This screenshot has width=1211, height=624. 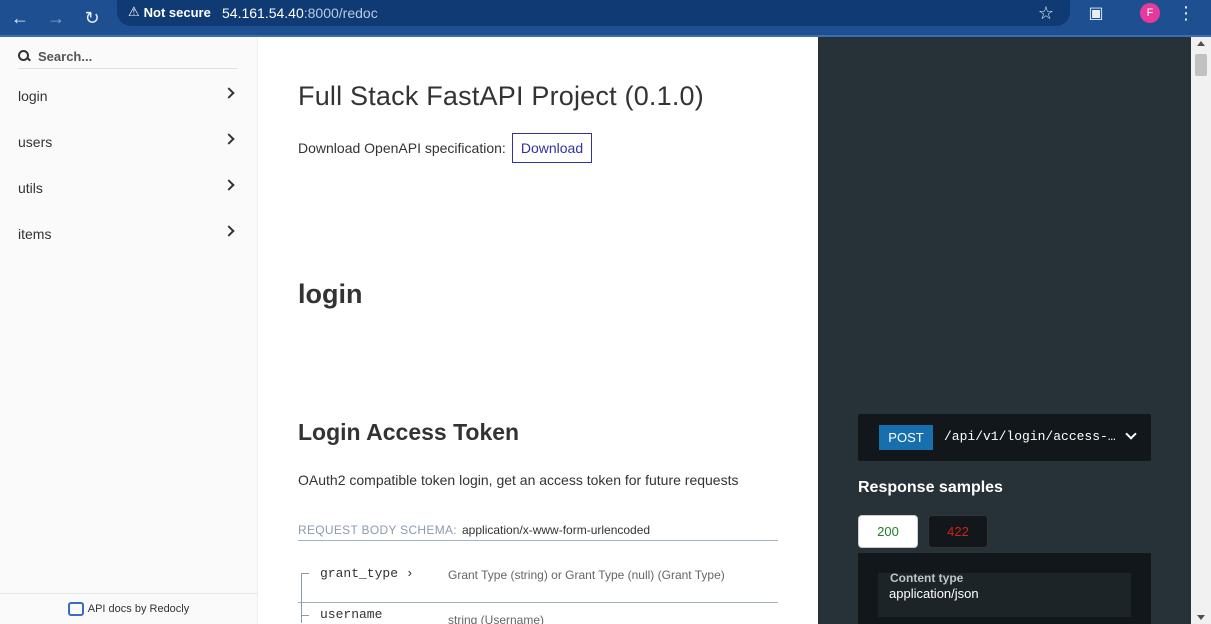 What do you see at coordinates (340, 13) in the screenshot?
I see `url-path: :8000/redoc` at bounding box center [340, 13].